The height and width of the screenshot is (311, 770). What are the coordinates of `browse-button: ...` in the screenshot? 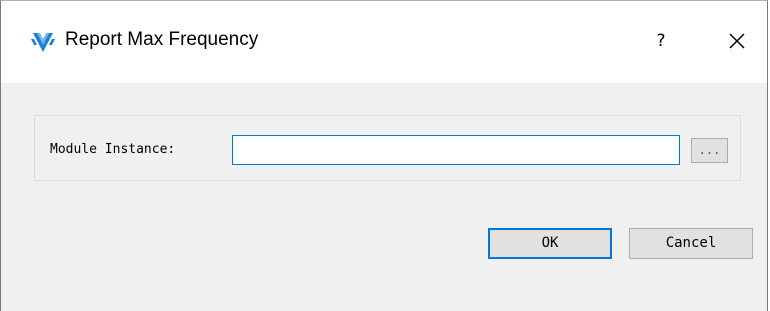 It's located at (709, 150).